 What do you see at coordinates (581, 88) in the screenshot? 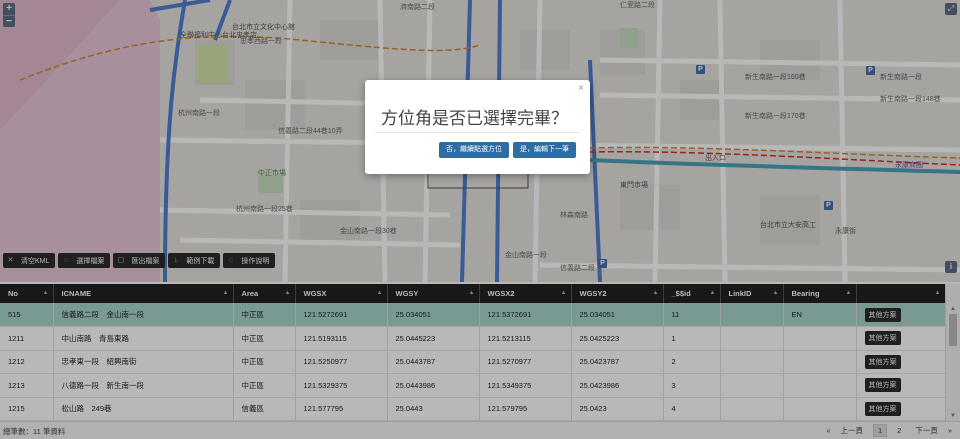
I see `close-icon: ×` at bounding box center [581, 88].